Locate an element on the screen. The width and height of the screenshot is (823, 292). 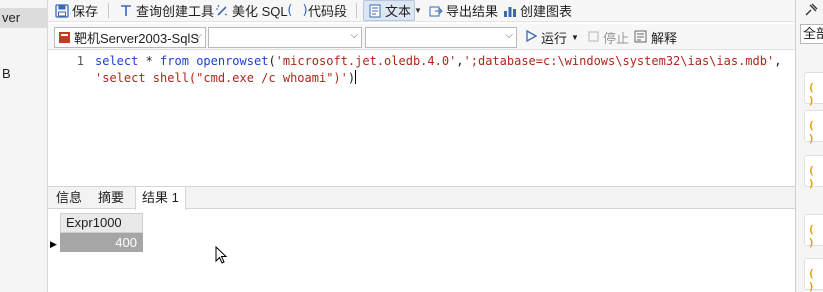
stop-label: 停止 is located at coordinates (616, 38).